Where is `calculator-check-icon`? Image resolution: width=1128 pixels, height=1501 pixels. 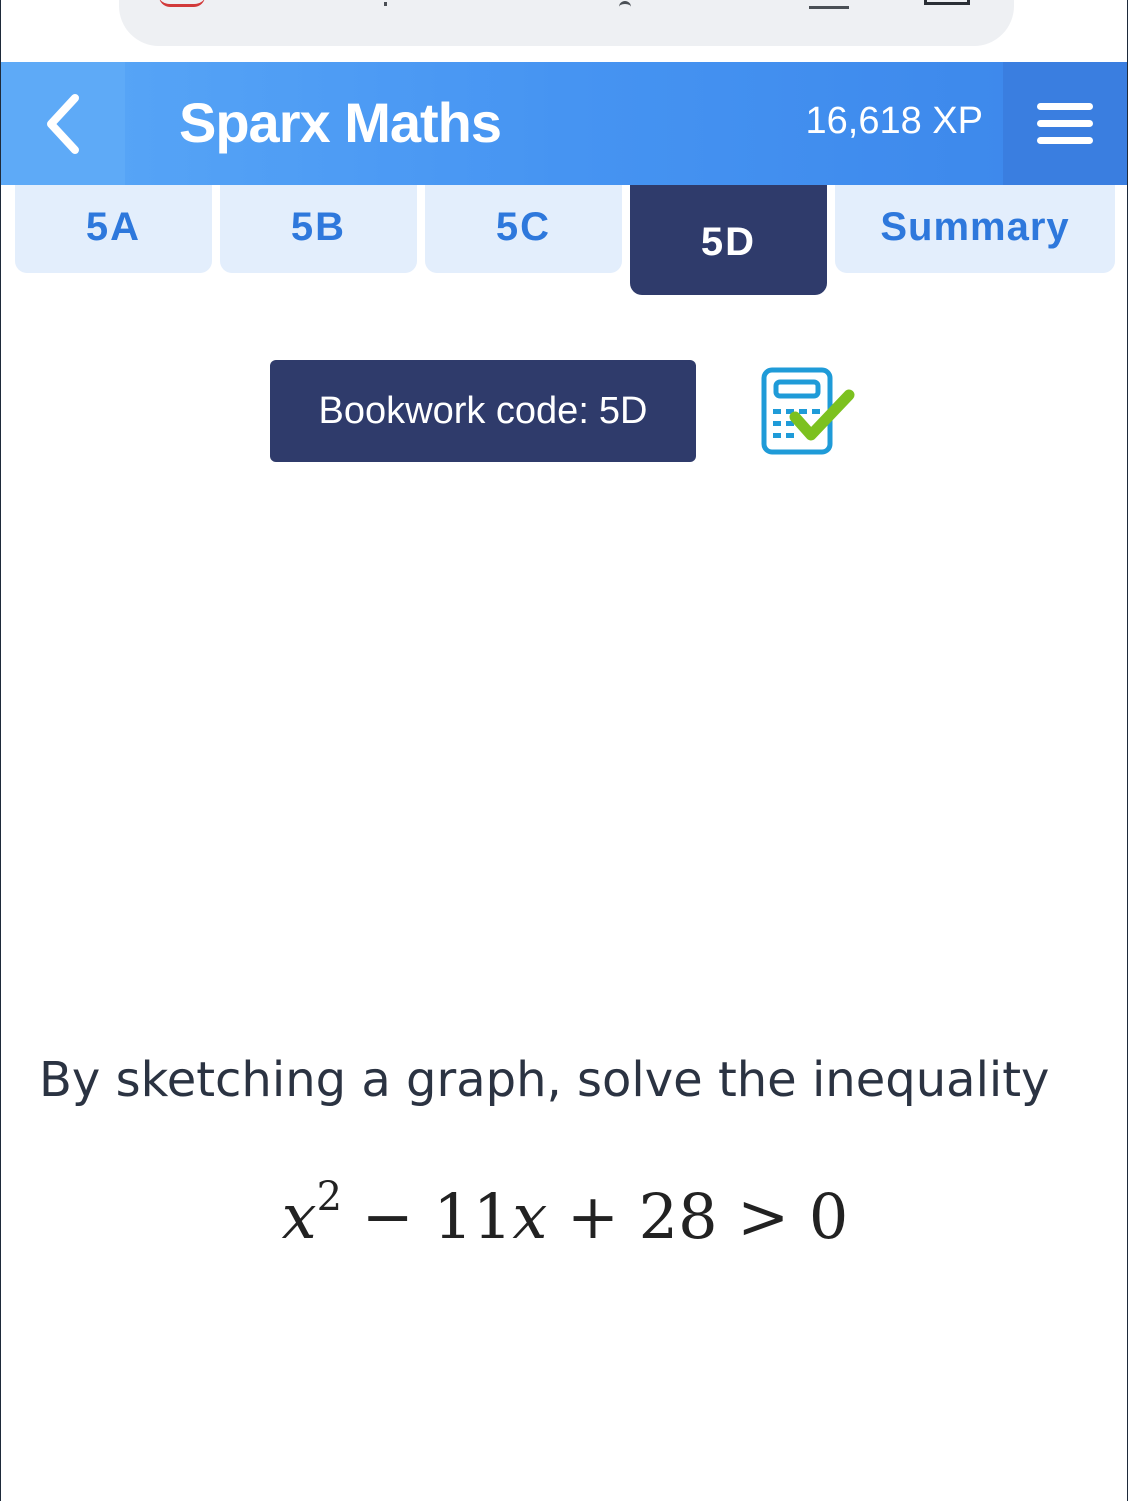
calculator-check-icon is located at coordinates (807, 411).